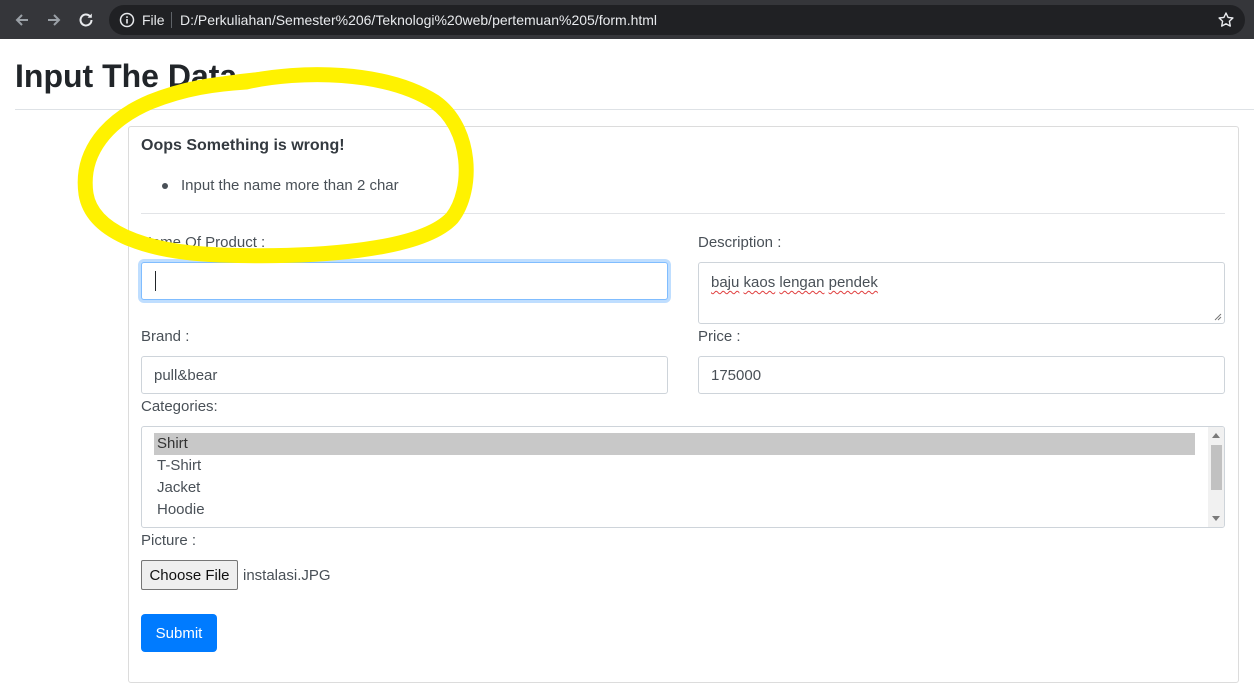 This screenshot has height=692, width=1254. Describe the element at coordinates (674, 466) in the screenshot. I see `category-option-t-shirt: T-Shirt` at that location.